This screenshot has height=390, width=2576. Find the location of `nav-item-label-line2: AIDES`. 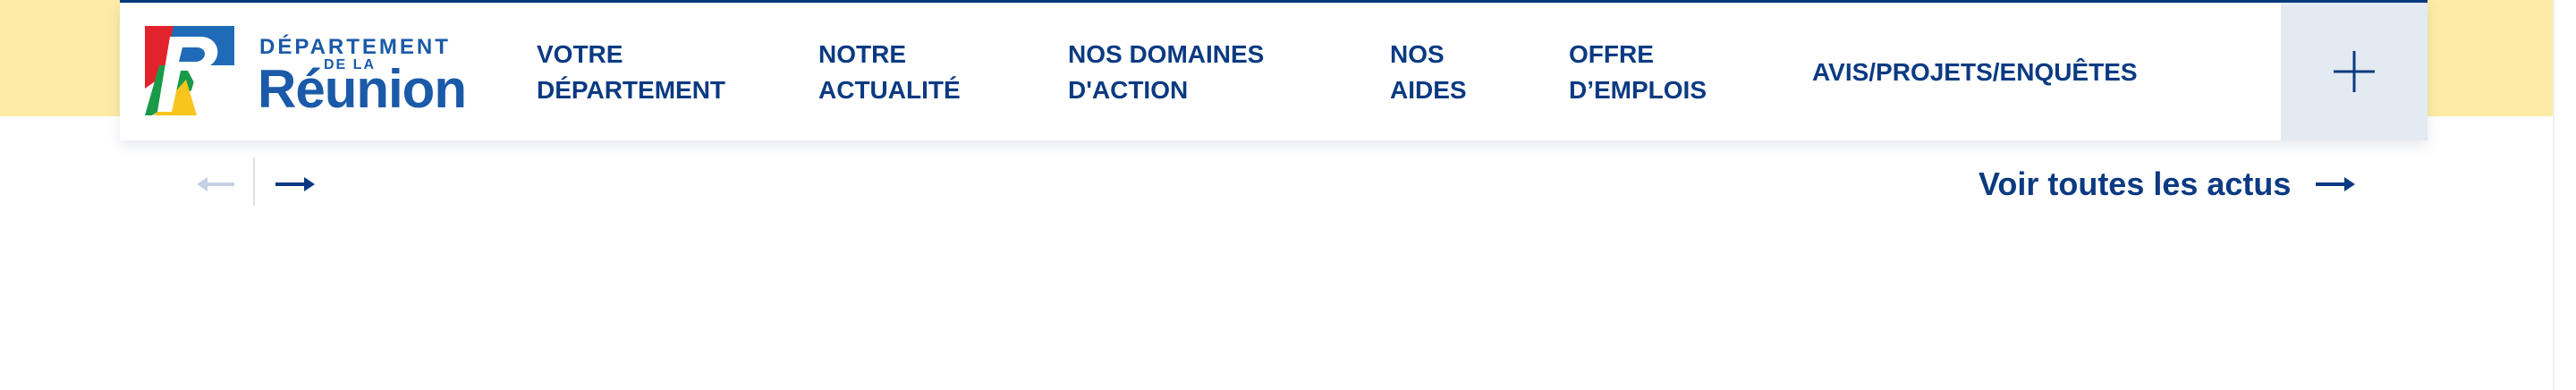

nav-item-label-line2: AIDES is located at coordinates (1428, 90).